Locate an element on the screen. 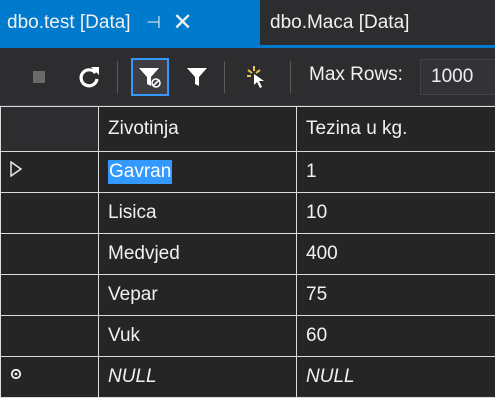 Image resolution: width=495 pixels, height=398 pixels. new-row-icon is located at coordinates (16, 377).